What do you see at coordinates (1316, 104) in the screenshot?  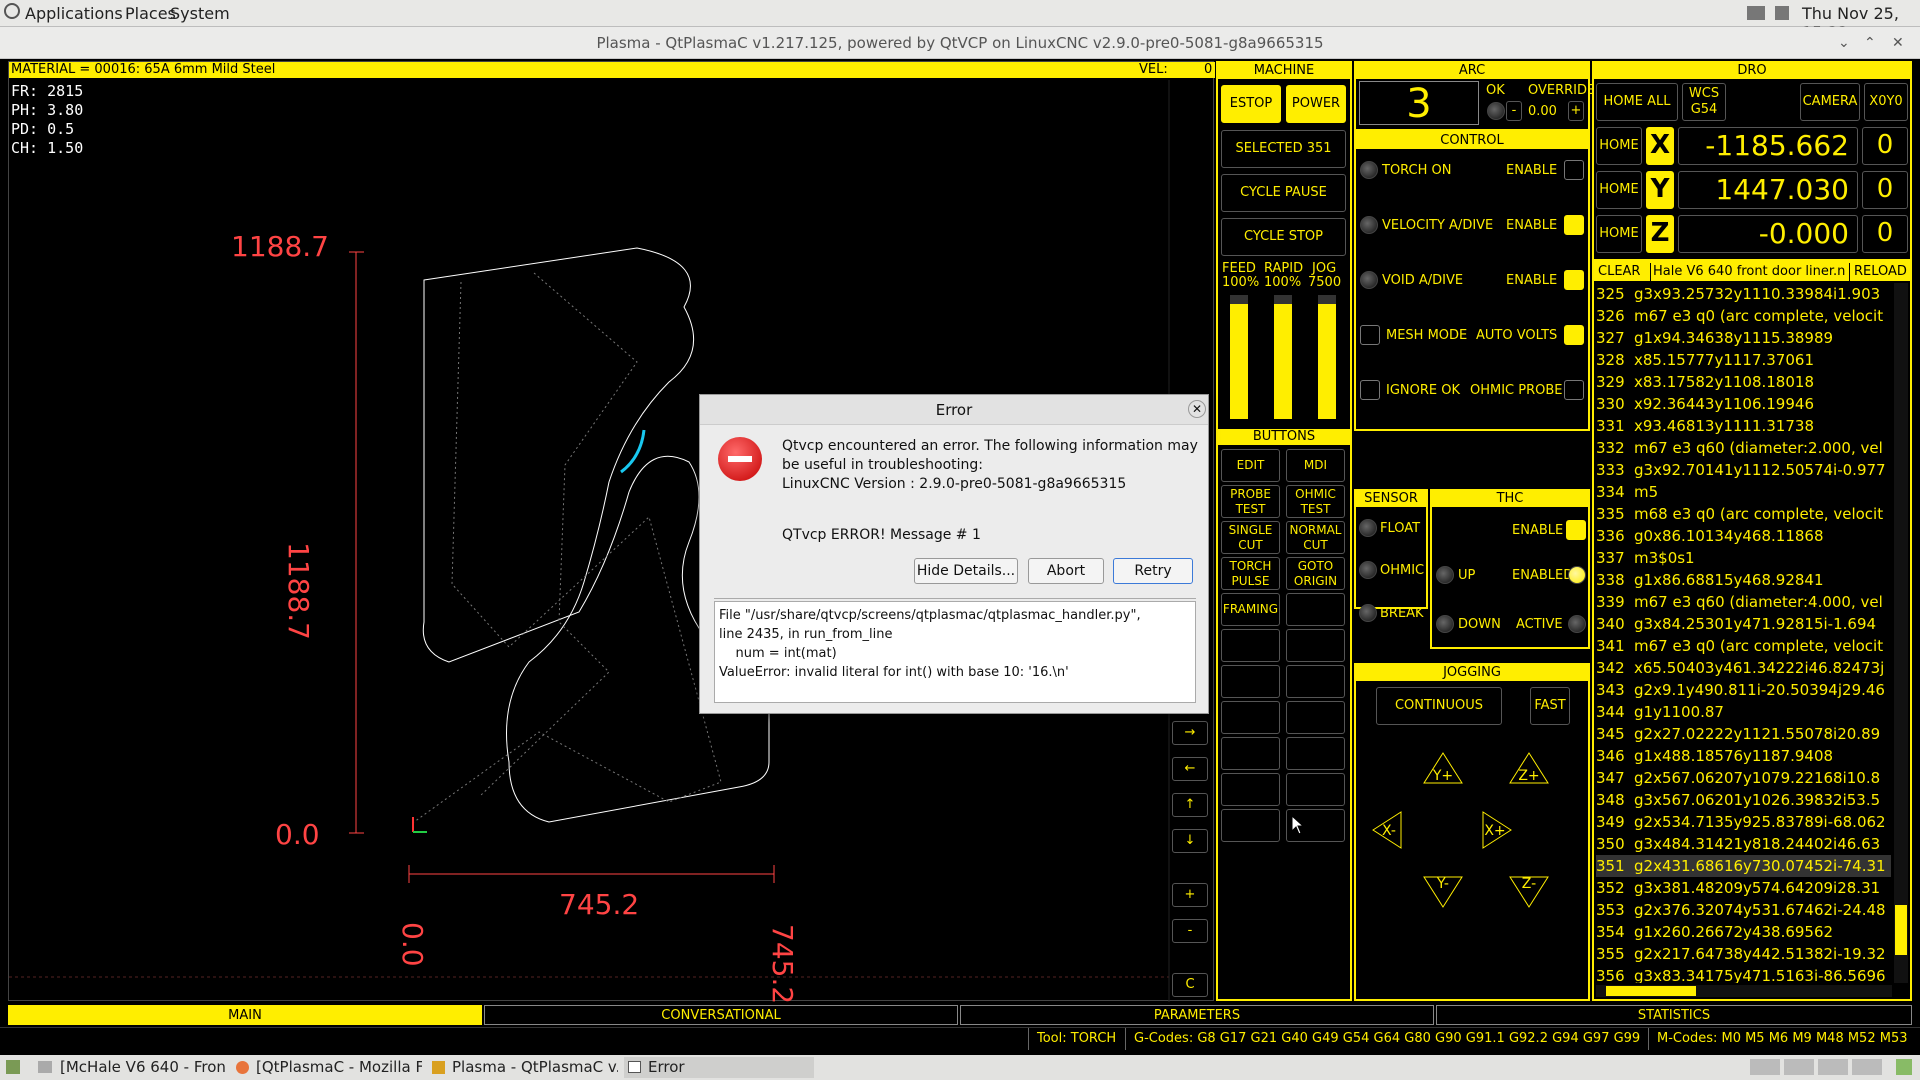 I see `power-button: POWER` at bounding box center [1316, 104].